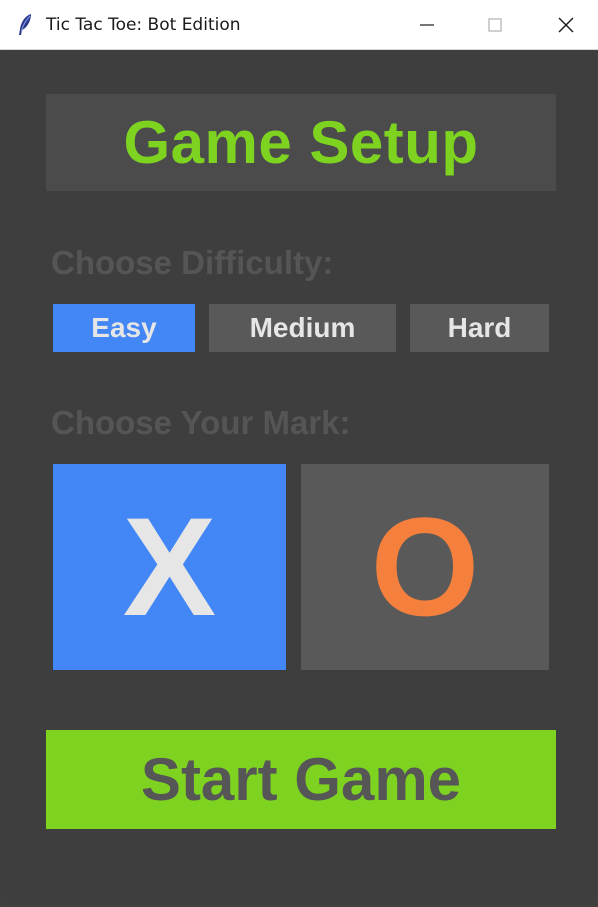  I want to click on feather-icon, so click(25, 24).